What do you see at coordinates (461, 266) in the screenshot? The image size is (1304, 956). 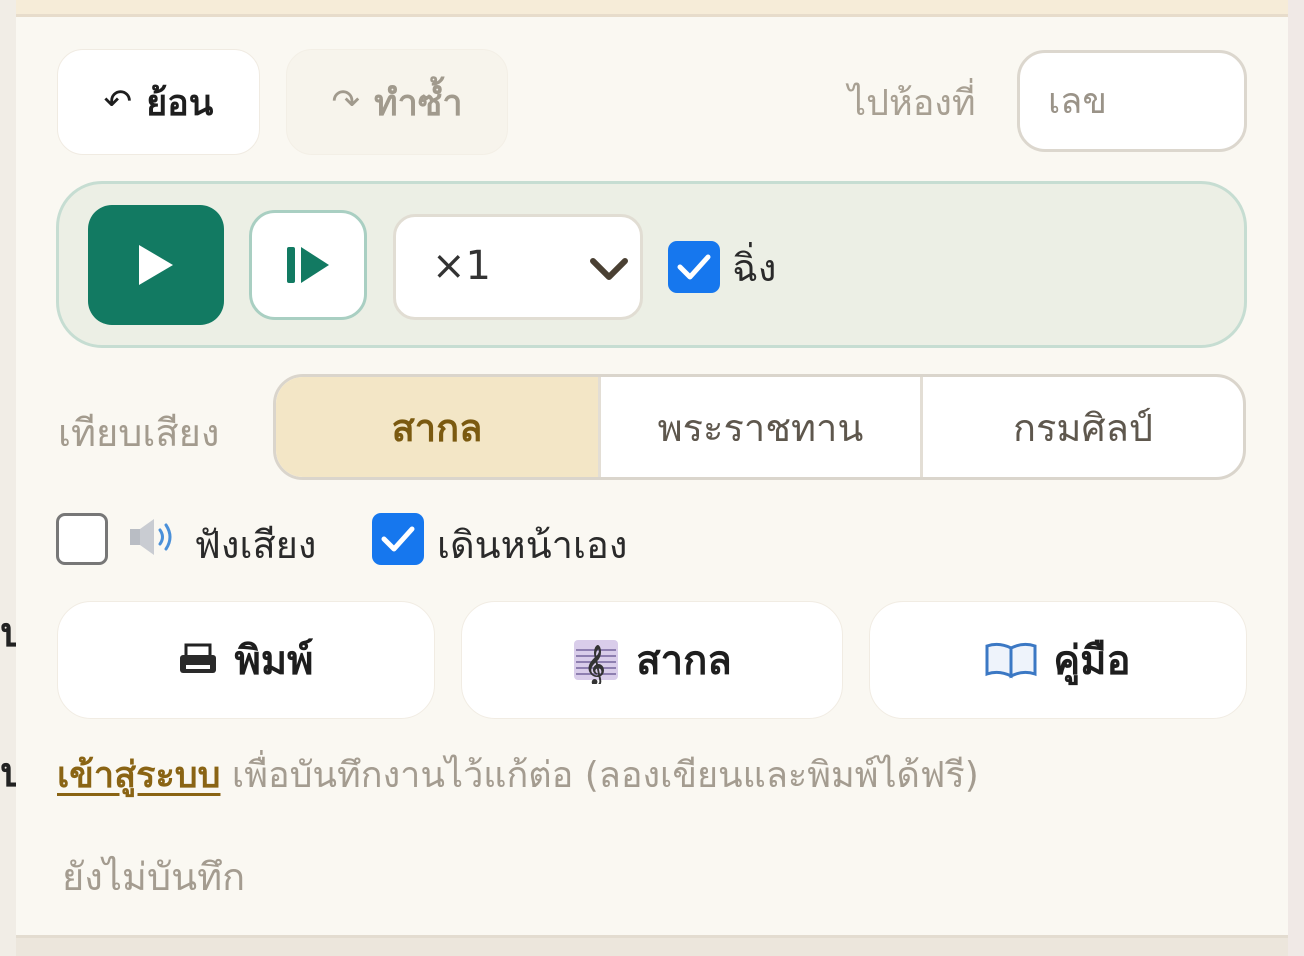 I see `speed-value: ×1` at bounding box center [461, 266].